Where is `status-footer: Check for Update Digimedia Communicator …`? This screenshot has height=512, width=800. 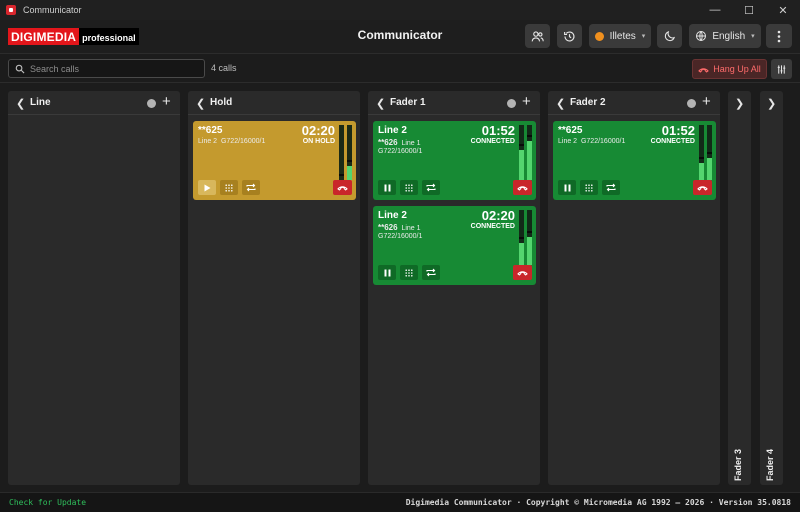
status-footer: Check for Update Digimedia Communicator … is located at coordinates (400, 502).